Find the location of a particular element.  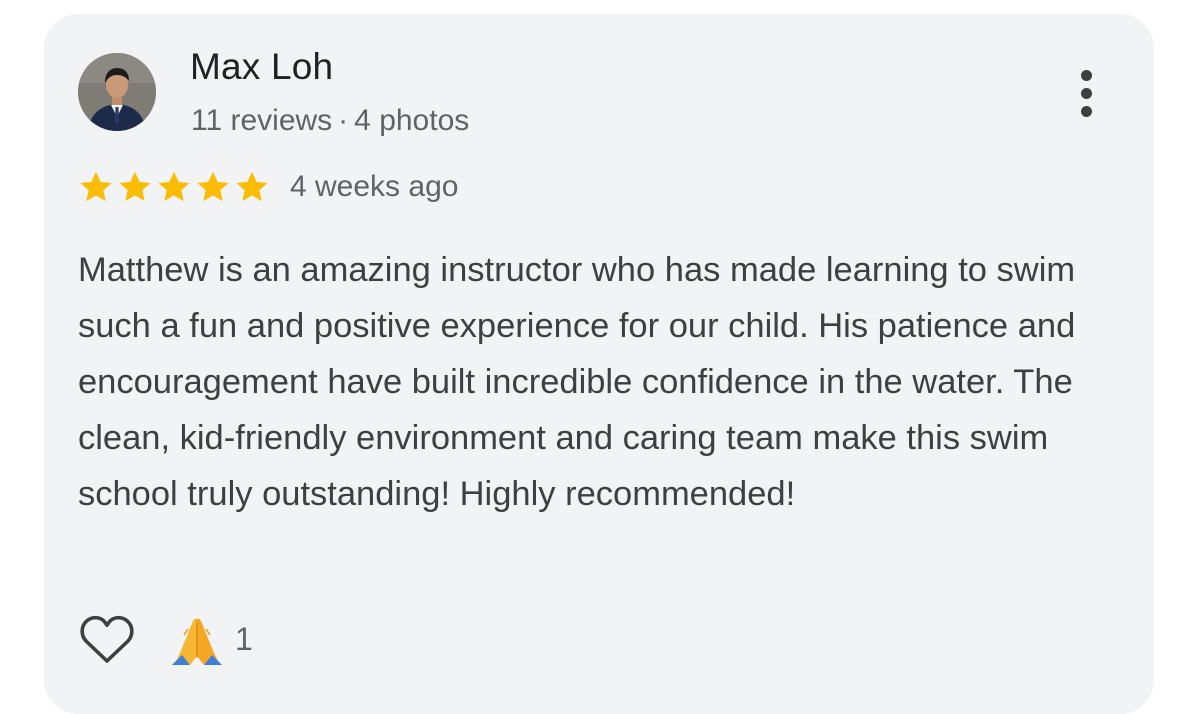

reaction-count: 1 is located at coordinates (244, 639).